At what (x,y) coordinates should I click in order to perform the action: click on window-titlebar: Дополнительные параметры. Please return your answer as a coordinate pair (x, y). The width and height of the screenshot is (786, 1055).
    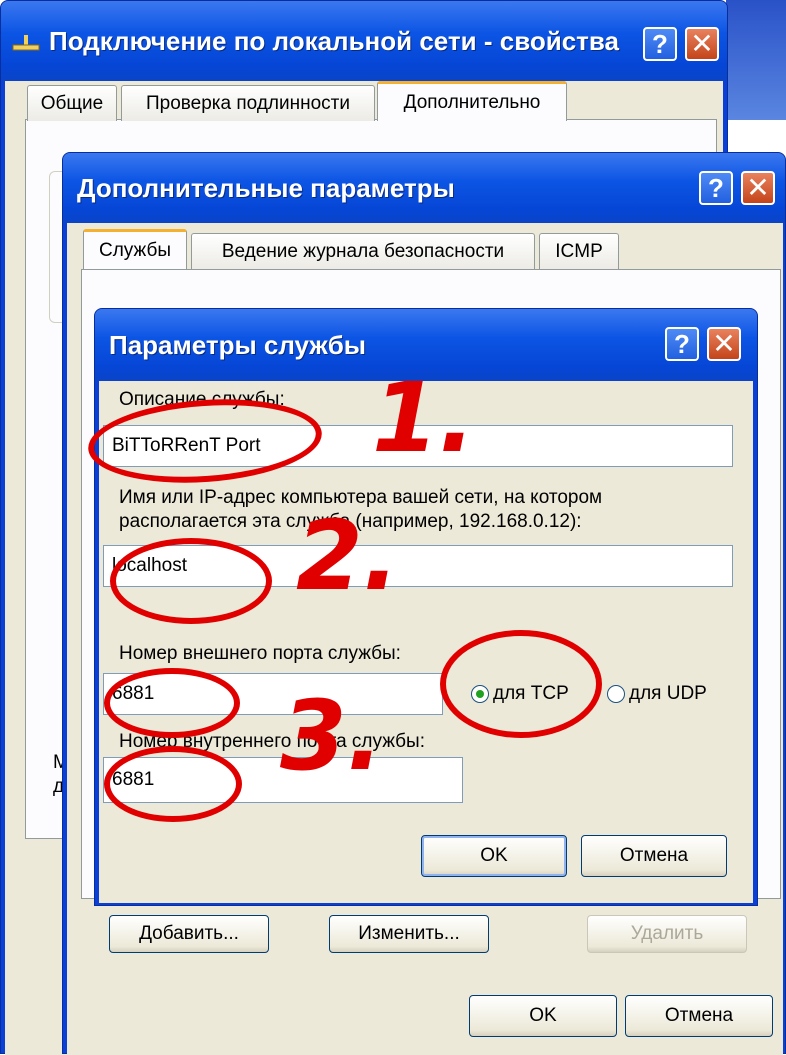
    Looking at the image, I should click on (424, 188).